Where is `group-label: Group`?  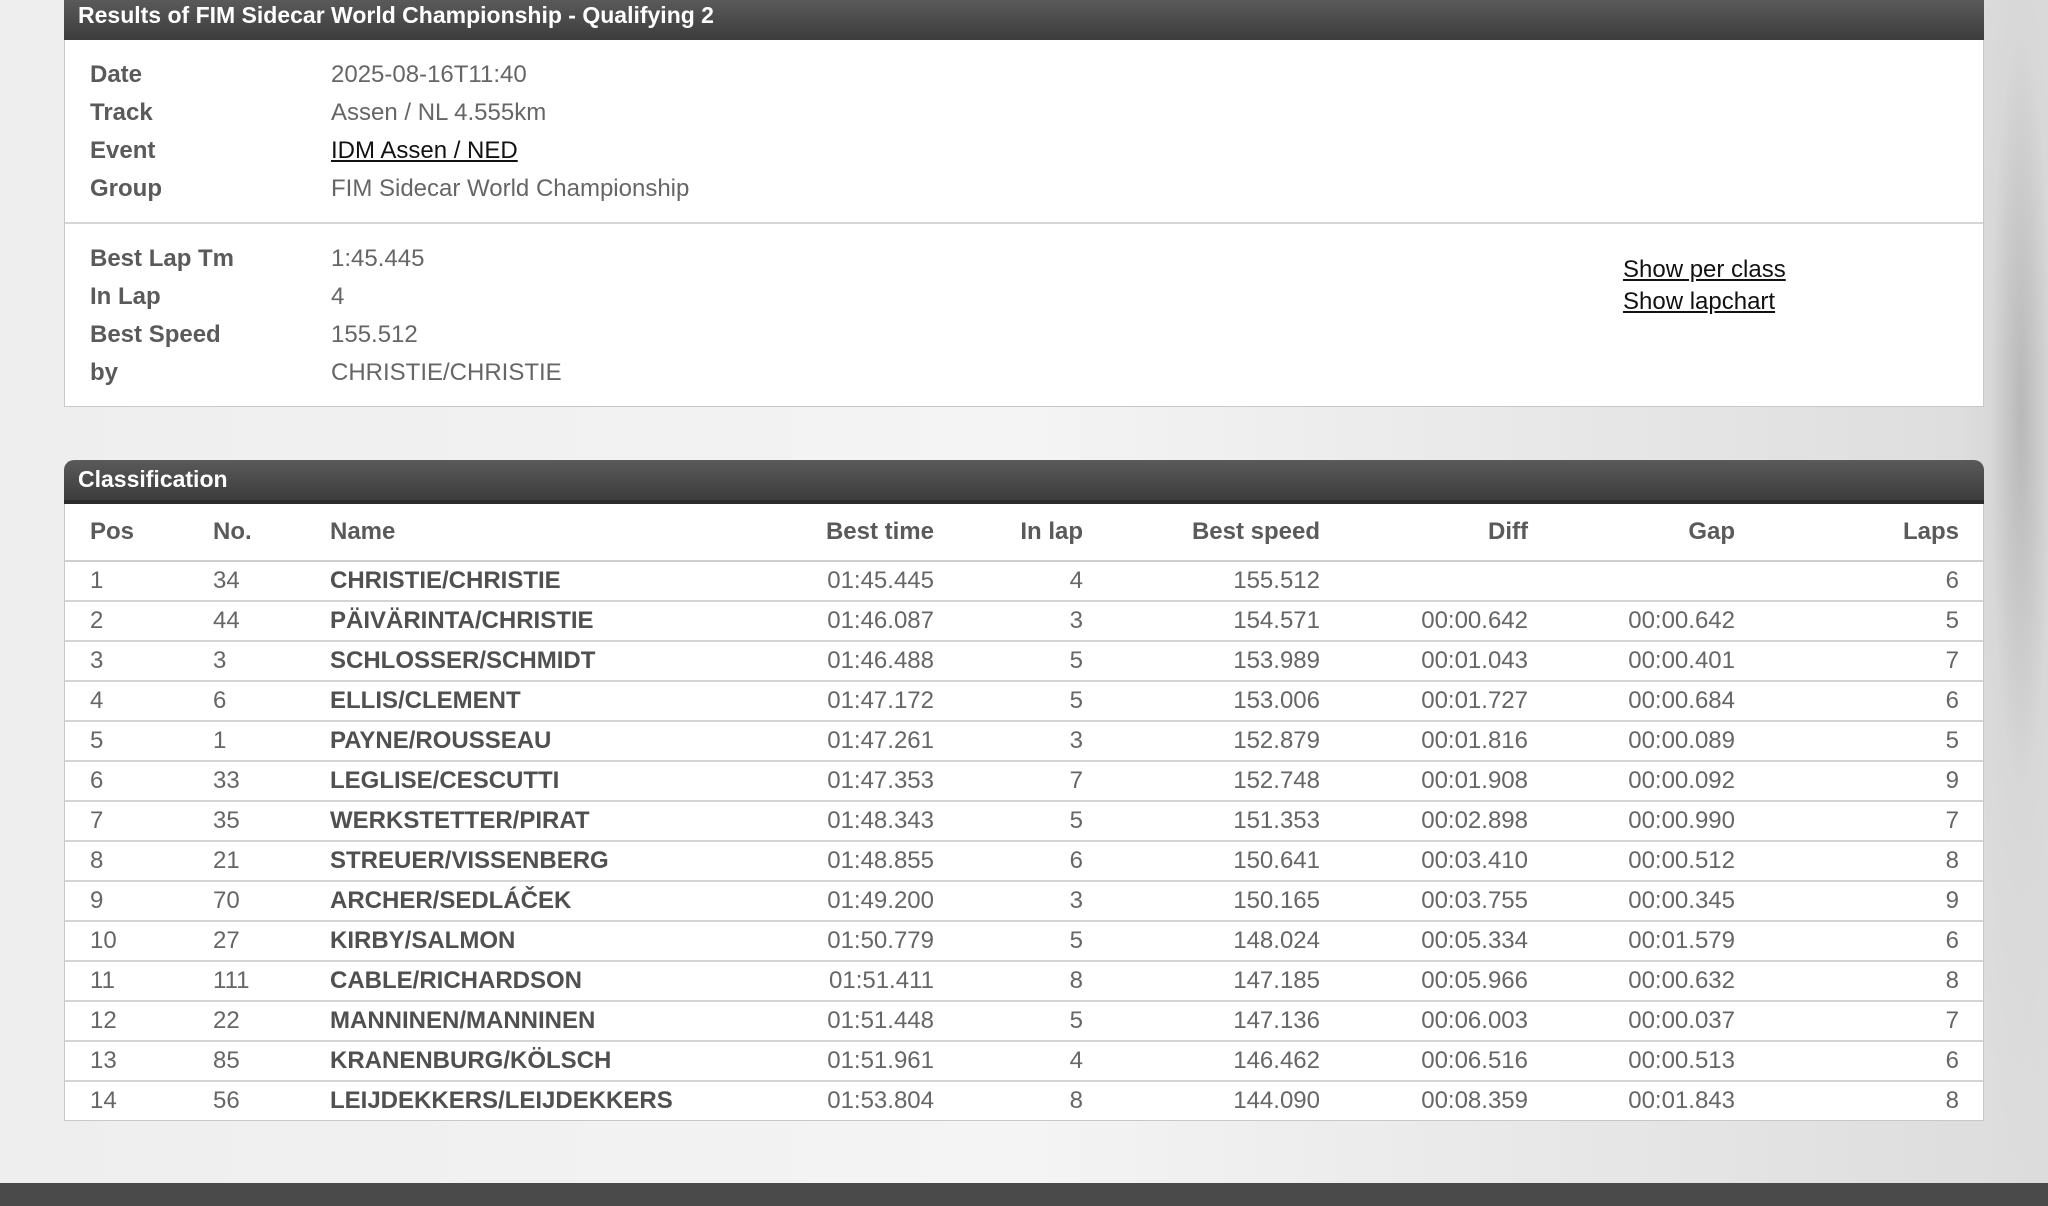
group-label: Group is located at coordinates (126, 188).